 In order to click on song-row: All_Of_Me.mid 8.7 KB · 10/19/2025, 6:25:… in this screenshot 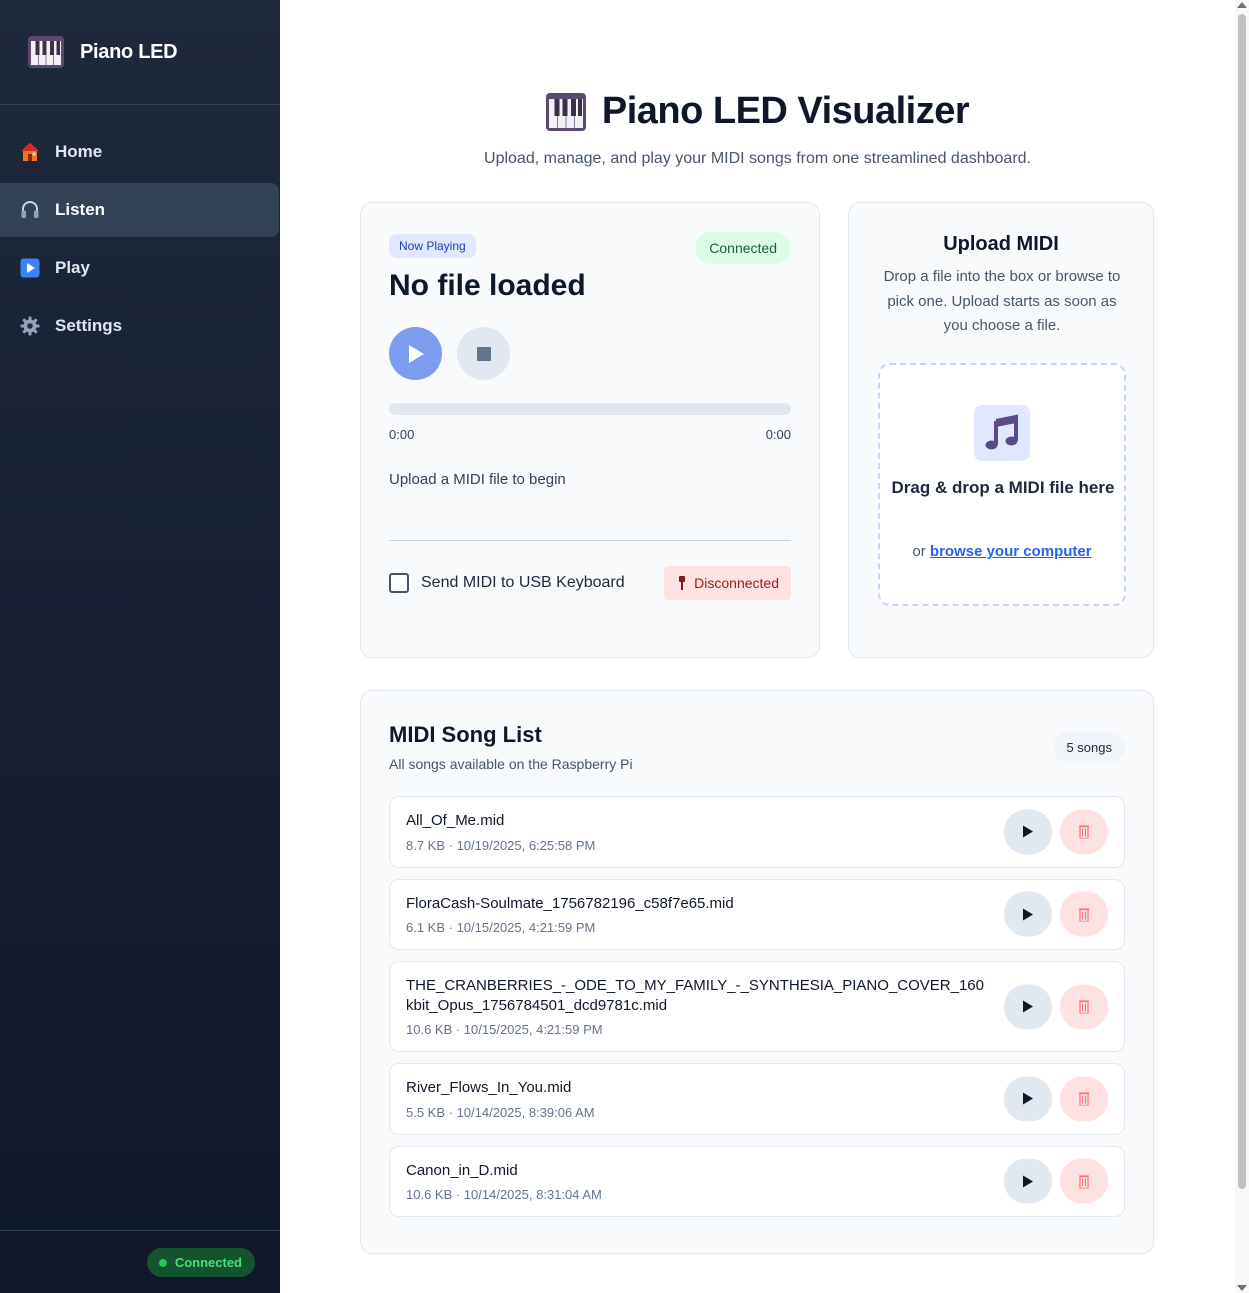, I will do `click(757, 832)`.